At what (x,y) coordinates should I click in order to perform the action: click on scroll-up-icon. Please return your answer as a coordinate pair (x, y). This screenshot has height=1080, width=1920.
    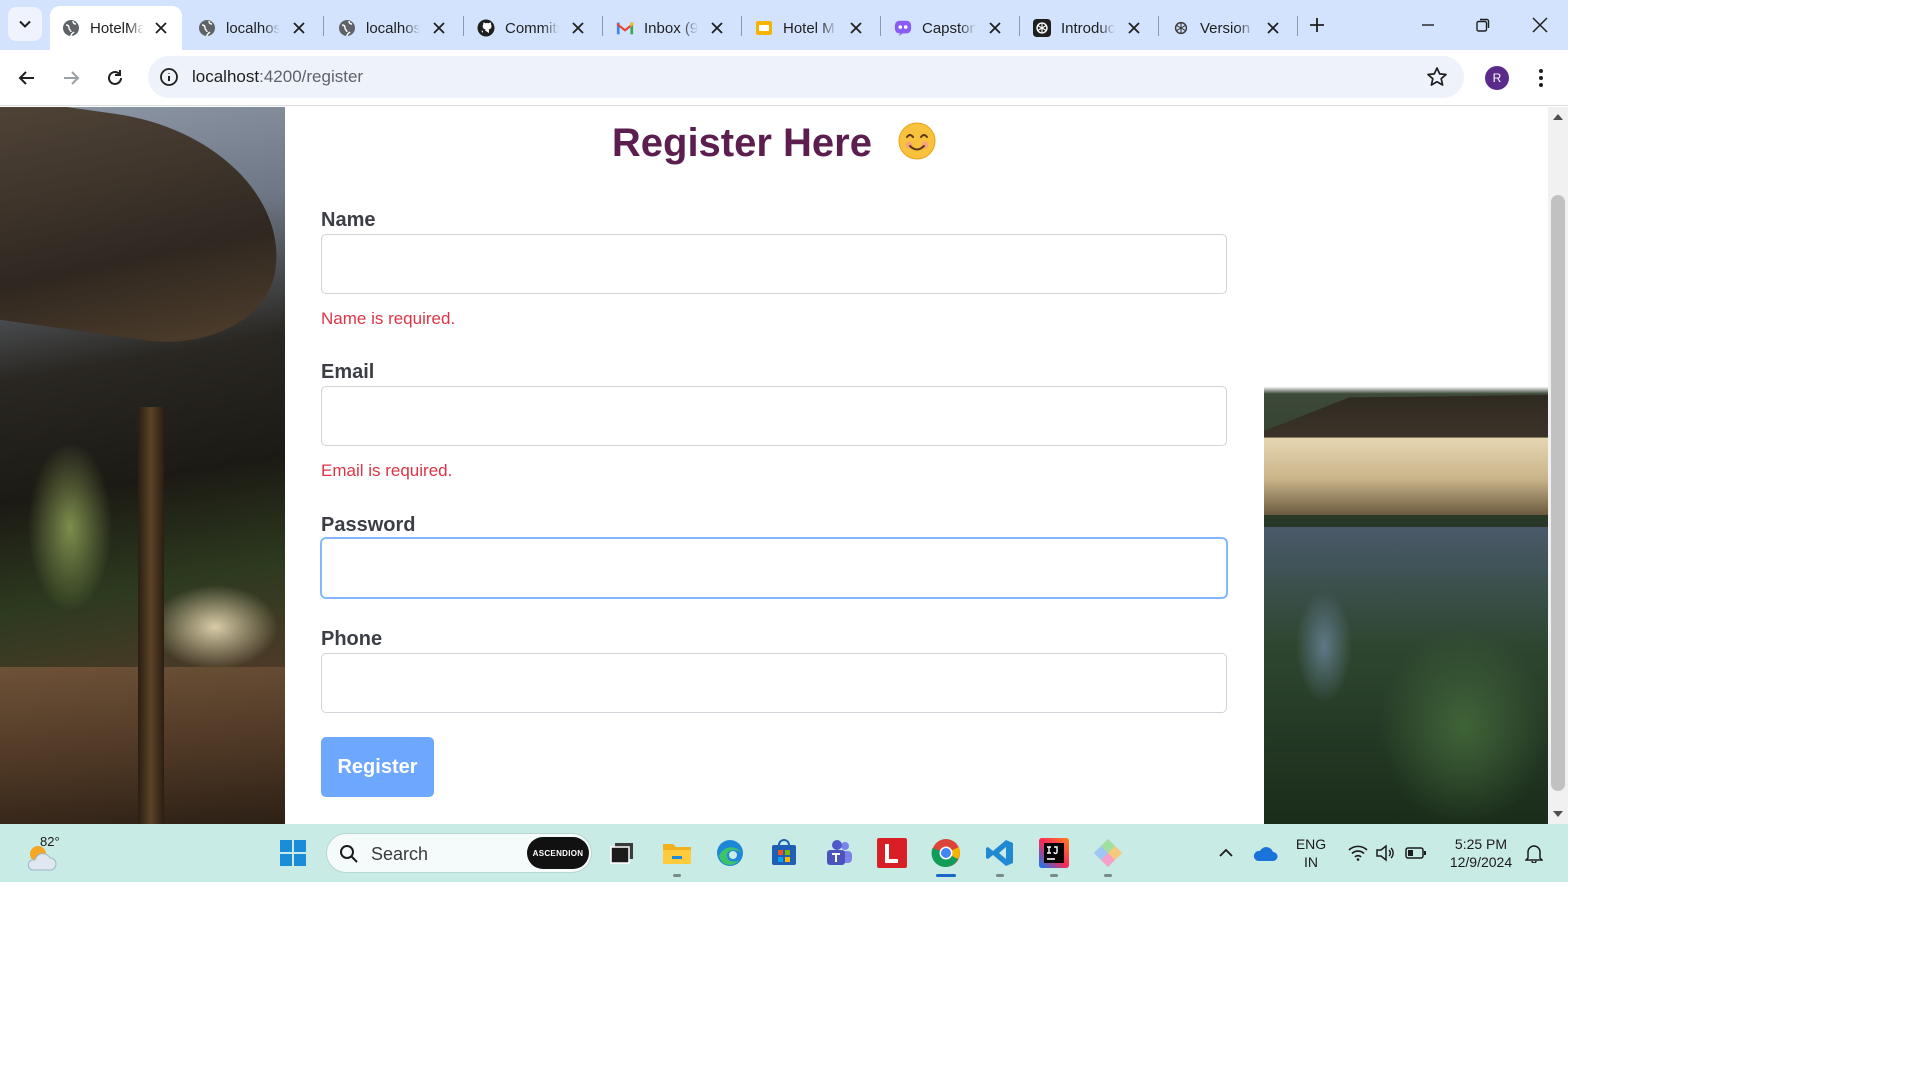
    Looking at the image, I should click on (1558, 117).